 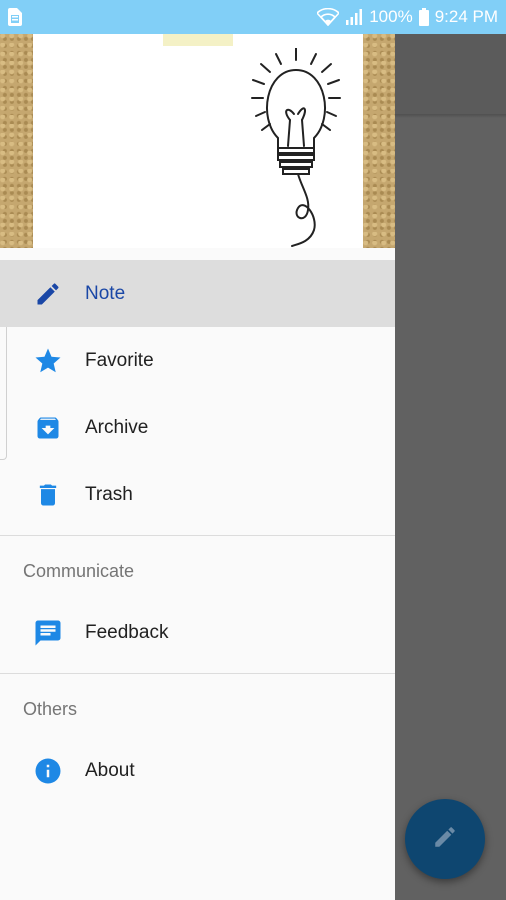 I want to click on section-title-communicate: Communicate, so click(x=79, y=570).